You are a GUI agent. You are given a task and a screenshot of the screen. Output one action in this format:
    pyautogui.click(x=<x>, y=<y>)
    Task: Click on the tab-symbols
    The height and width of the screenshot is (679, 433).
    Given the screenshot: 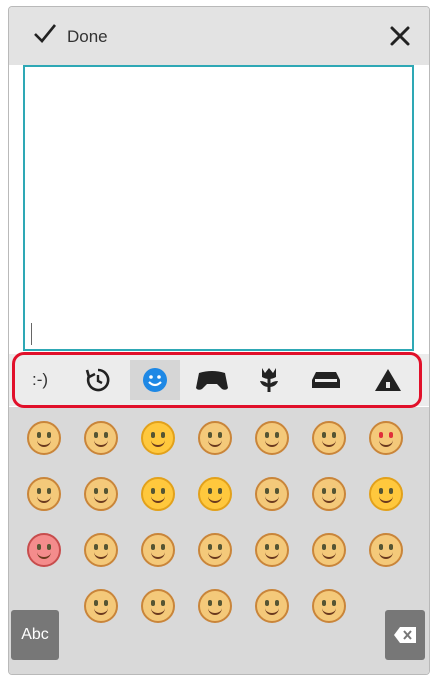 What is the action you would take?
    pyautogui.click(x=388, y=380)
    